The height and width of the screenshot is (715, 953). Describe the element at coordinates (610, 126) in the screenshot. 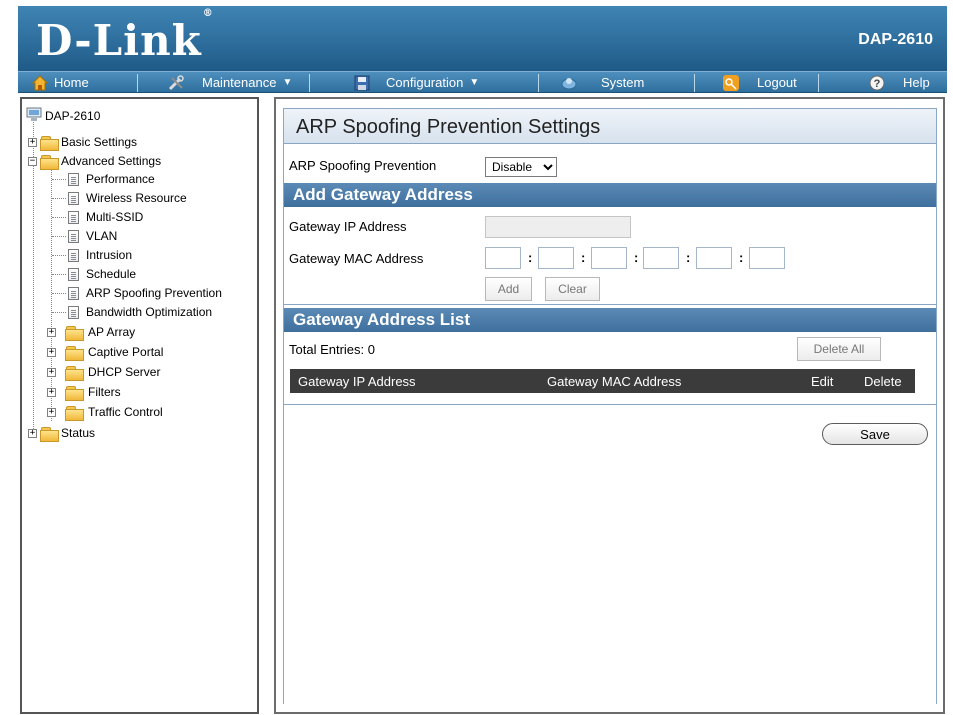

I see `page-title-box: ARP Spoofing Prevention Settings` at that location.